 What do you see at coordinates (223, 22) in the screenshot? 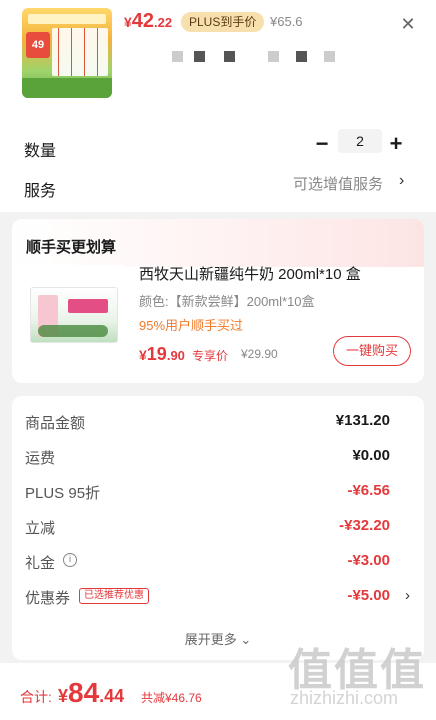
I see `plus-price-tag: PLUS到手价` at bounding box center [223, 22].